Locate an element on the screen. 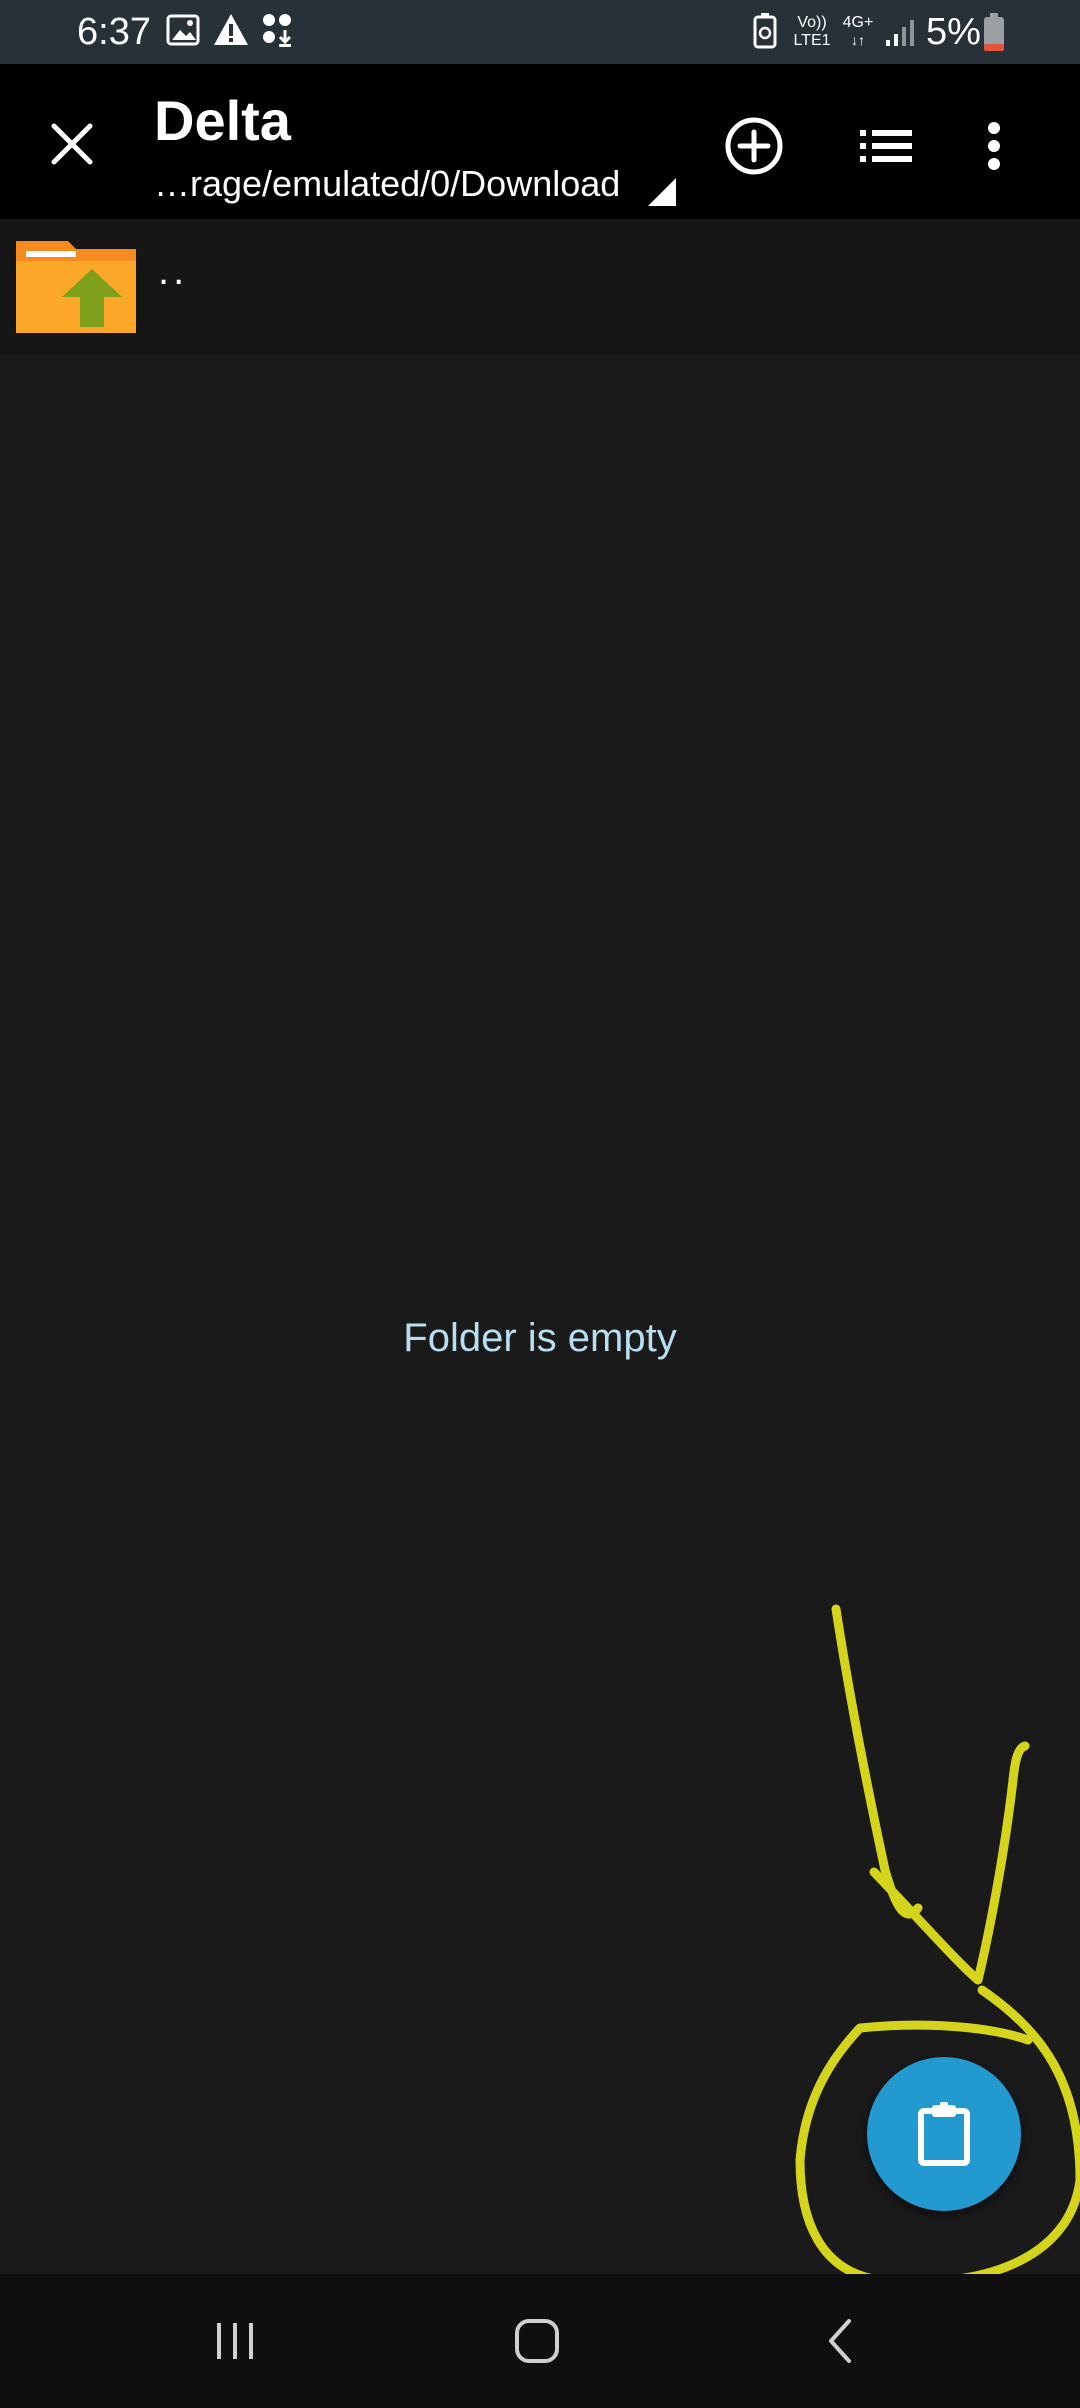 The width and height of the screenshot is (1080, 2408). back-button is located at coordinates (840, 2341).